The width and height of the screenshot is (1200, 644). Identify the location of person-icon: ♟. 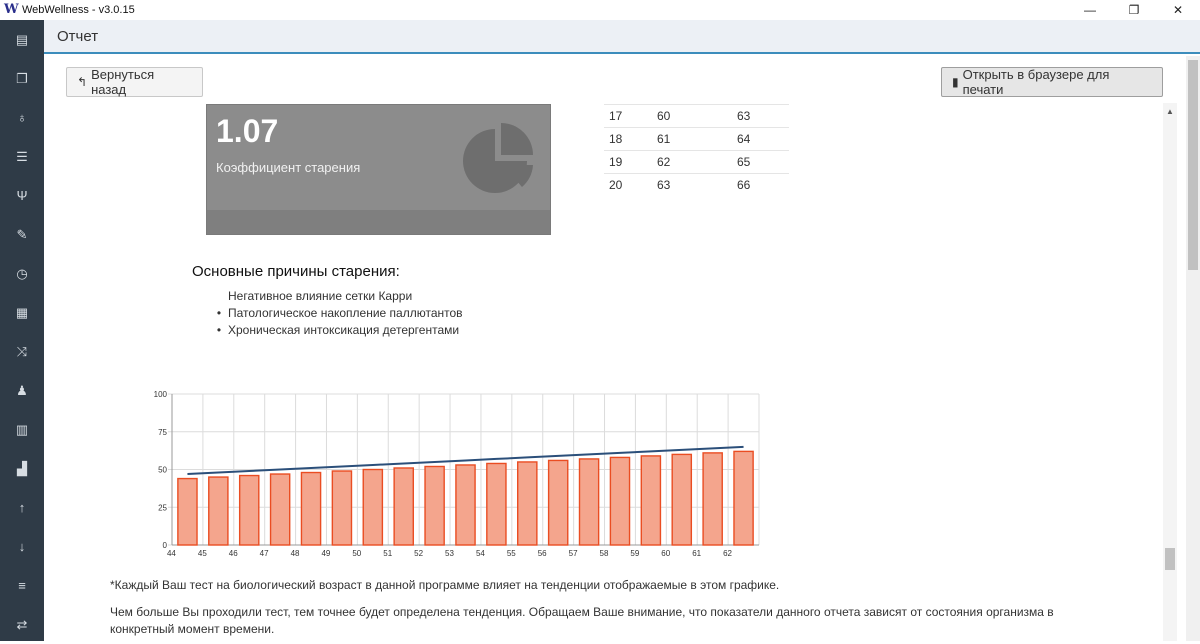
(22, 390).